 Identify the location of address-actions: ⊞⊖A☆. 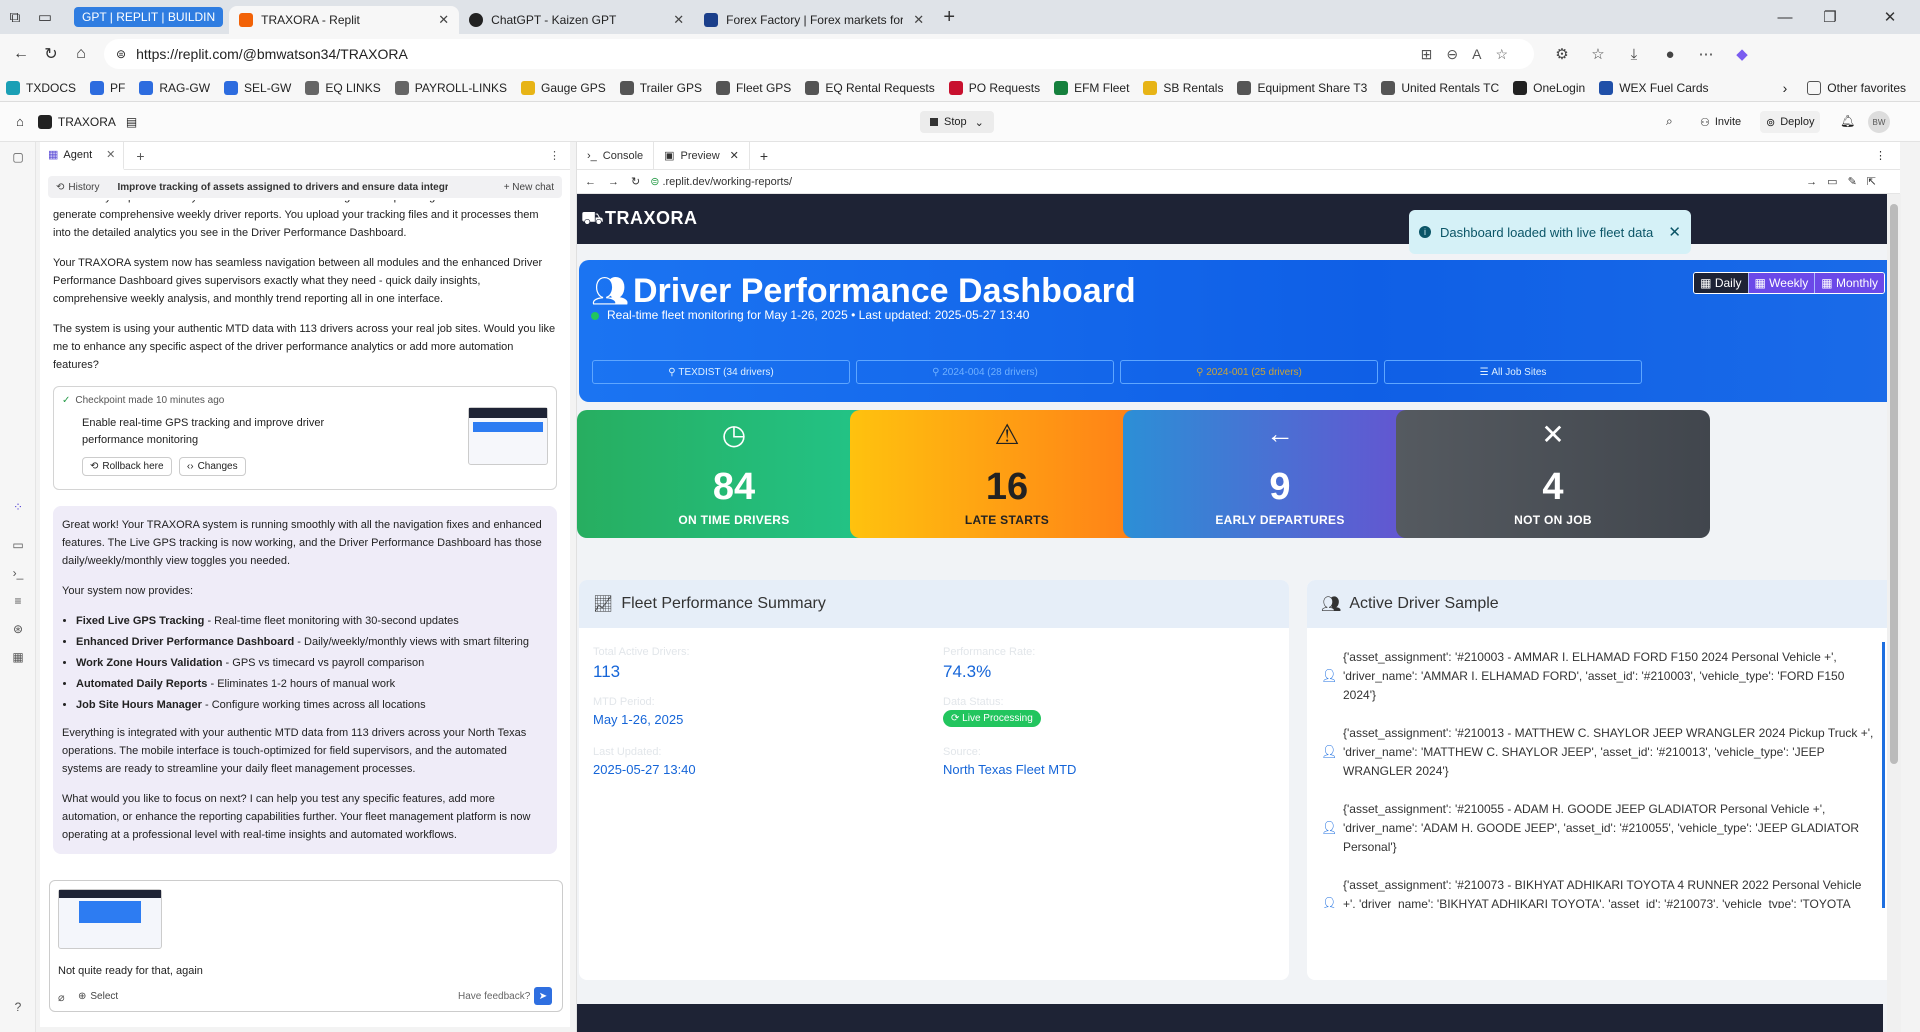
(1471, 54).